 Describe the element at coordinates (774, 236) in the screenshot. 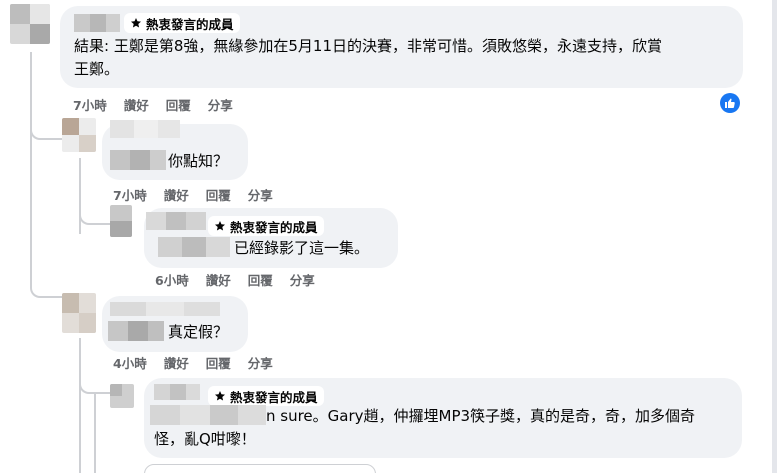

I see `scrollbar` at that location.